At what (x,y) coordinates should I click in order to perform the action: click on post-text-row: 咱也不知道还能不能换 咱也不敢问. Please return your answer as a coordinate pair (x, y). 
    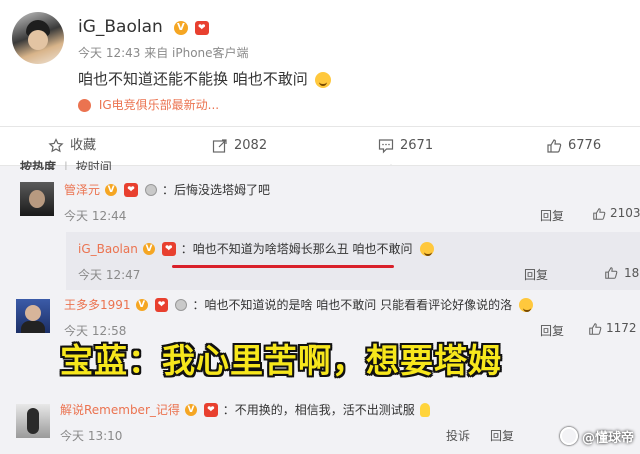
    Looking at the image, I should click on (204, 78).